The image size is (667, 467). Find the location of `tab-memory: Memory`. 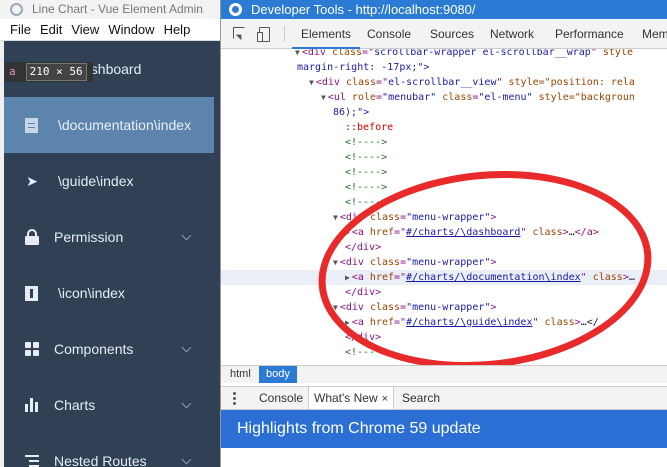

tab-memory: Memory is located at coordinates (654, 34).